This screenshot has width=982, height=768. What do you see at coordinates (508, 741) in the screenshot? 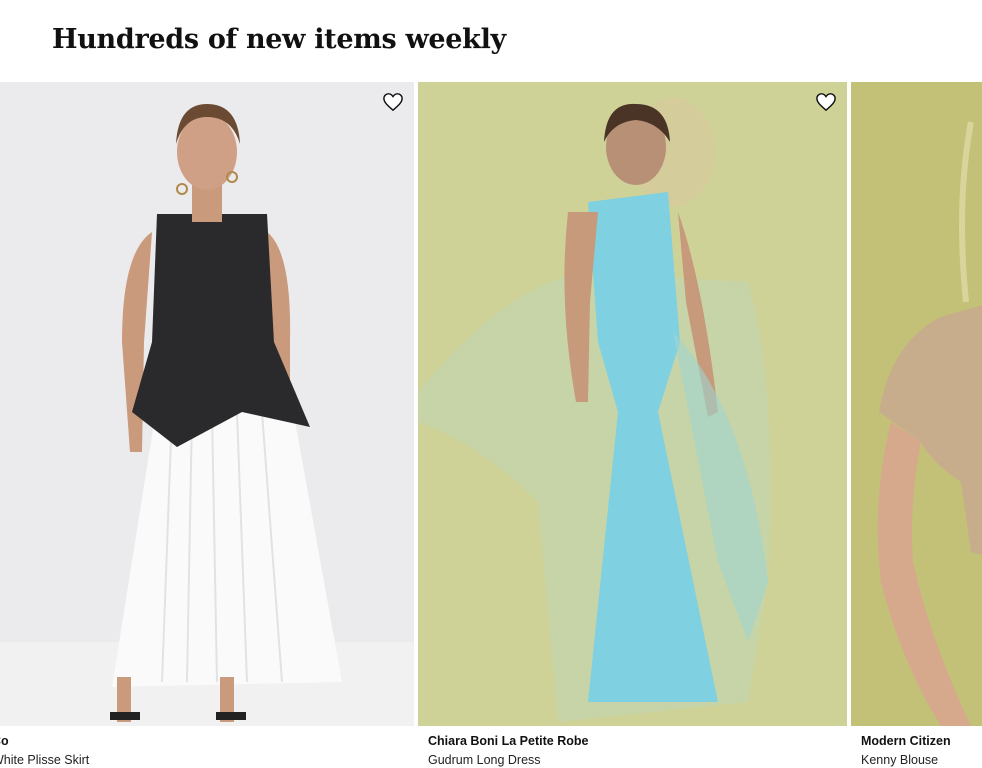
I see `product-brand: Chiara Boni La Petite Robe` at bounding box center [508, 741].